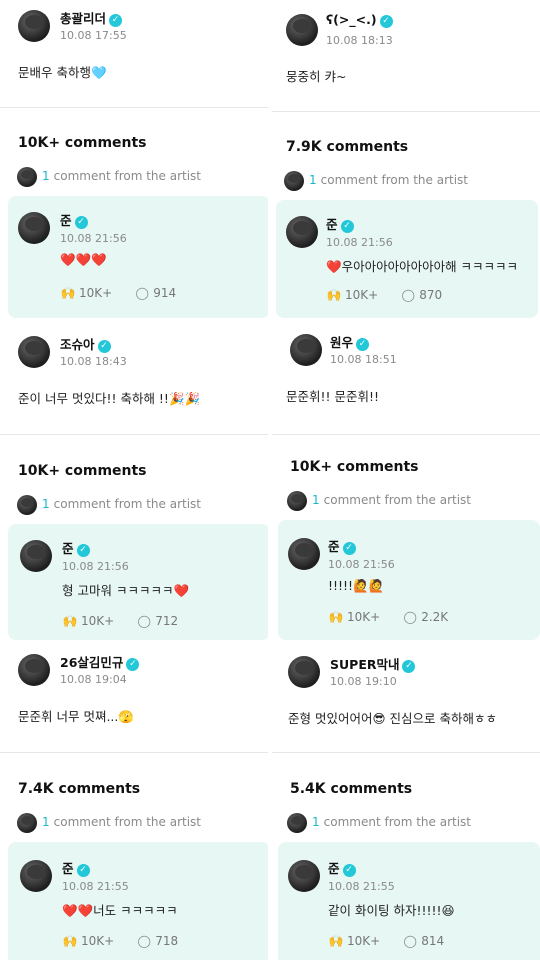 The width and height of the screenshot is (540, 960). I want to click on author-name-text: 조슈아, so click(77, 344).